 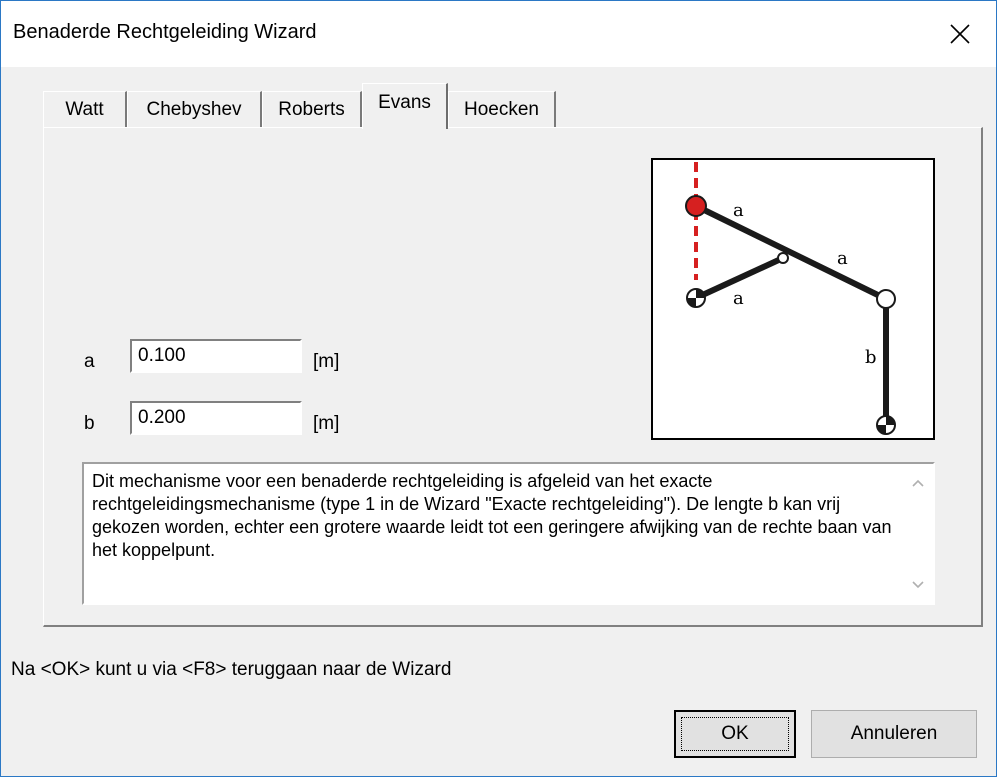 I want to click on field-a-unit: [m], so click(x=326, y=361).